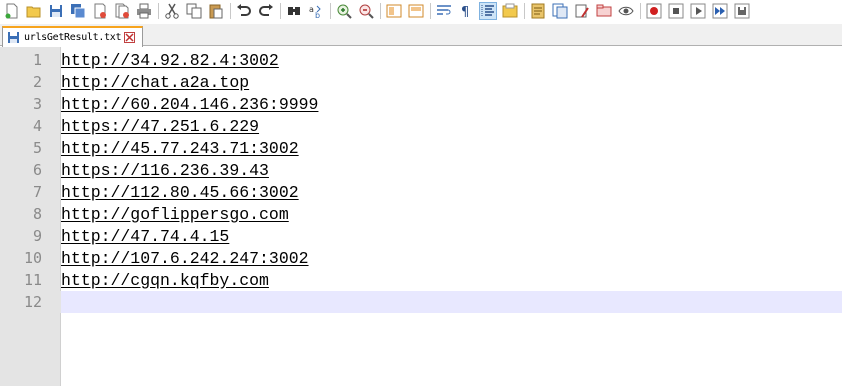 The height and width of the screenshot is (386, 842). What do you see at coordinates (216, 11) in the screenshot?
I see `paste-icon` at bounding box center [216, 11].